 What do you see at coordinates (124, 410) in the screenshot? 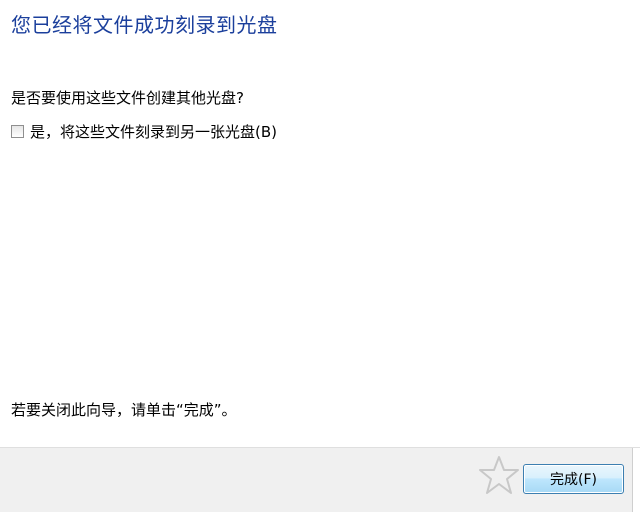
I see `closing-hint-text: 若要关闭此向导，请单击“完成”。` at bounding box center [124, 410].